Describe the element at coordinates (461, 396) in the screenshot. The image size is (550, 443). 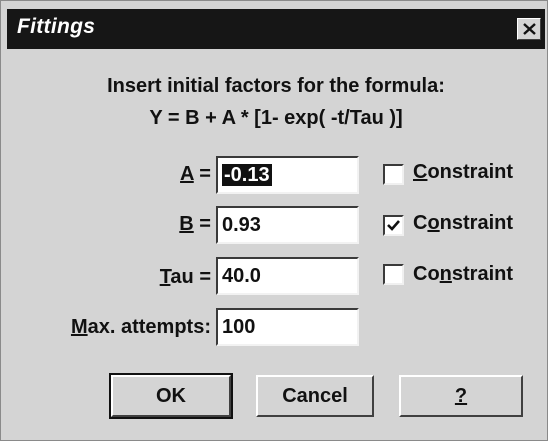
I see `help-button: ?` at that location.